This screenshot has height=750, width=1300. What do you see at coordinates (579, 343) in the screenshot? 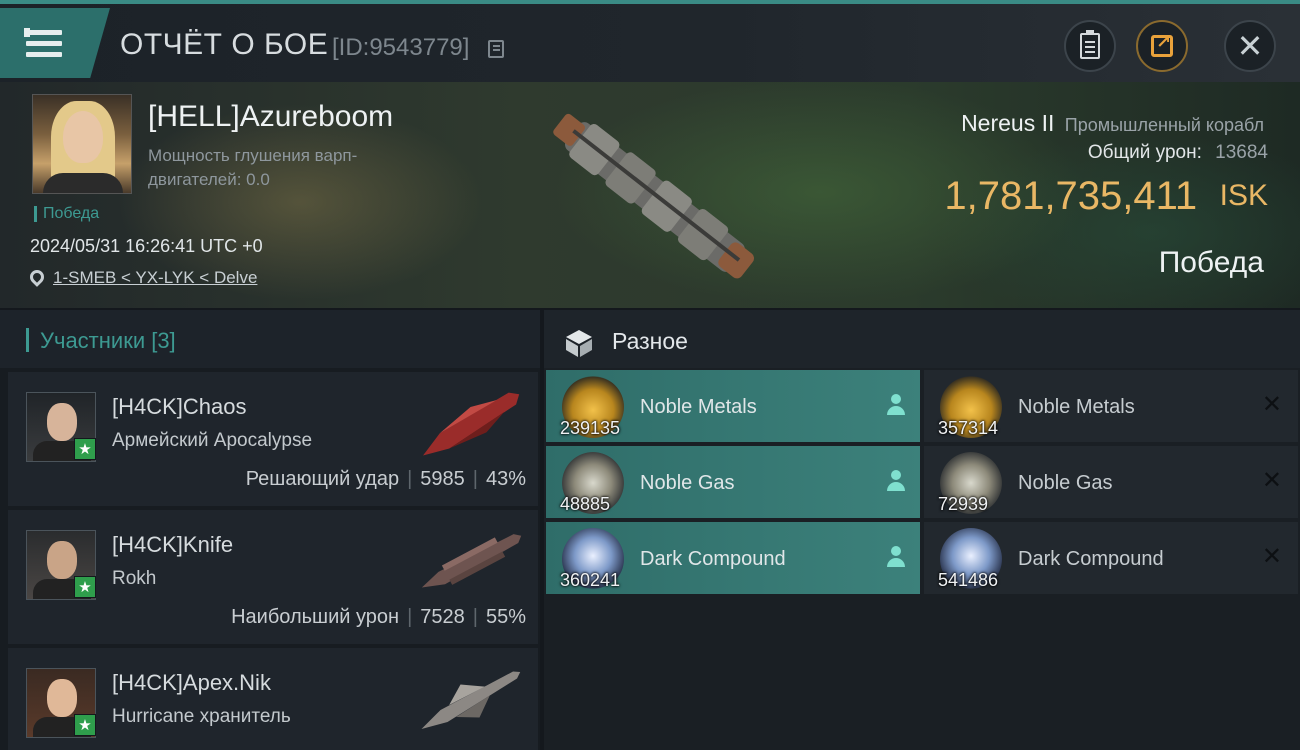
I see `cube-icon` at bounding box center [579, 343].